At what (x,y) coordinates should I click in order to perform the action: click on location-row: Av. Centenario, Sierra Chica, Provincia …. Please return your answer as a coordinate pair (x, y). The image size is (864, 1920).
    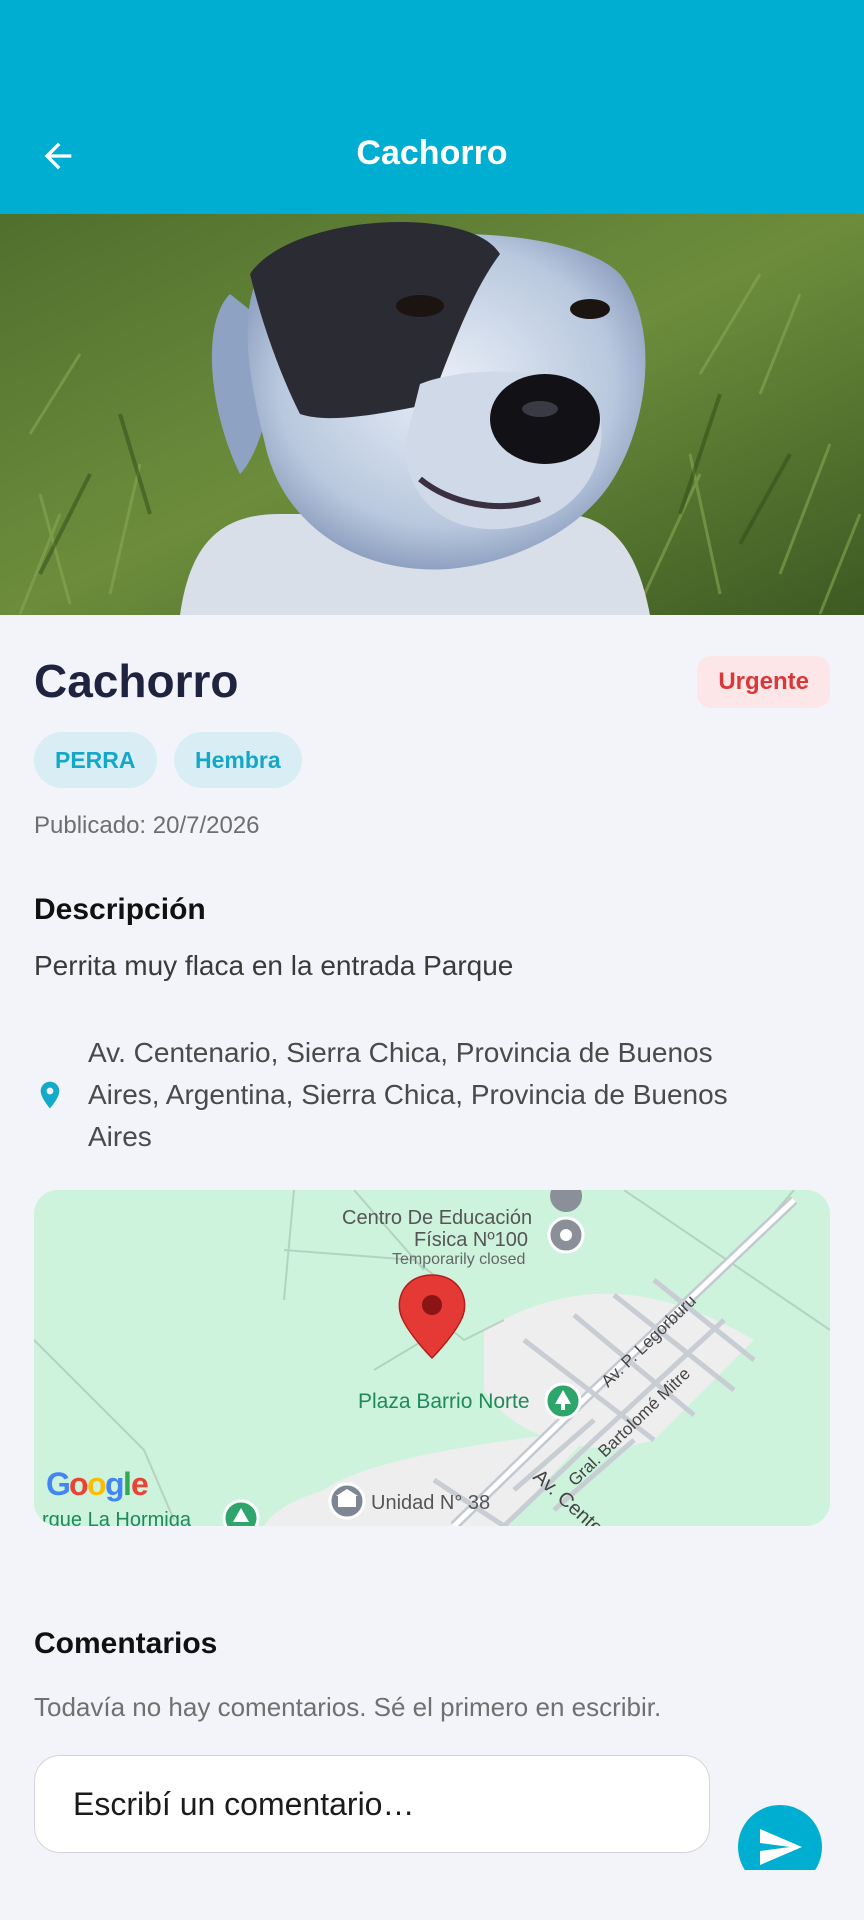
    Looking at the image, I should click on (432, 1095).